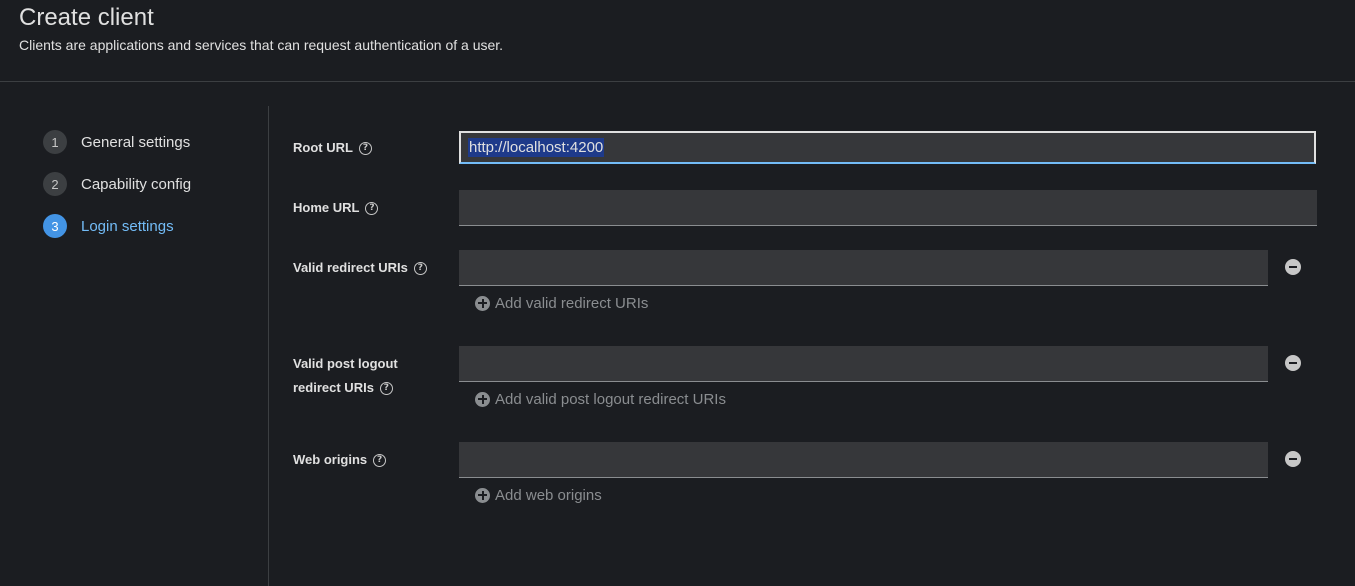  Describe the element at coordinates (323, 147) in the screenshot. I see `root-url-label-text: Root URL` at that location.